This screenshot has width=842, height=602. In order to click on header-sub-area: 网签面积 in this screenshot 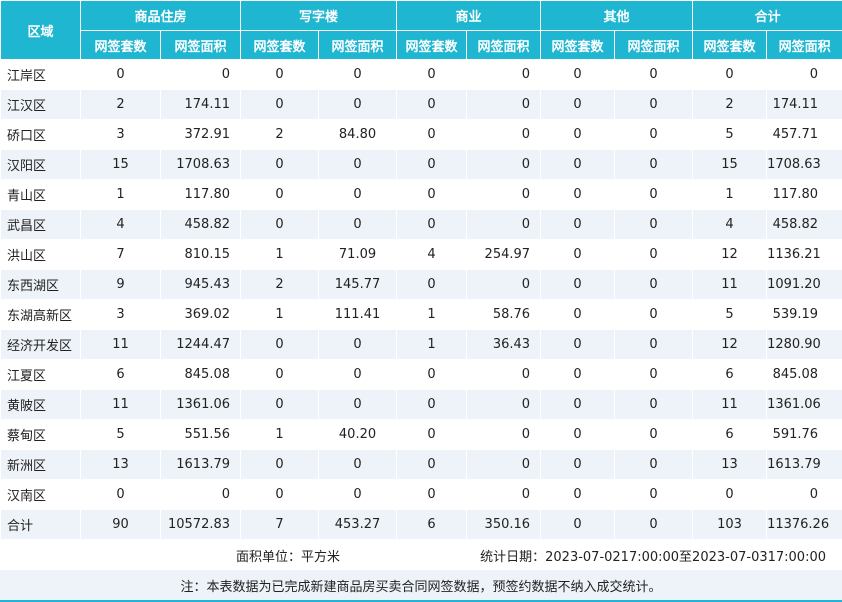, I will do `click(201, 45)`.